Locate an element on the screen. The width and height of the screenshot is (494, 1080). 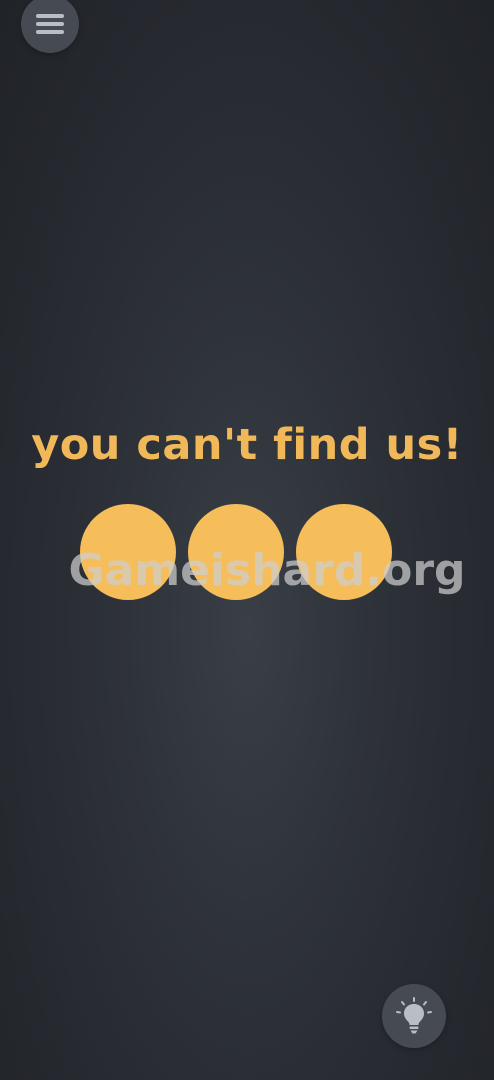
hint-button is located at coordinates (414, 1016).